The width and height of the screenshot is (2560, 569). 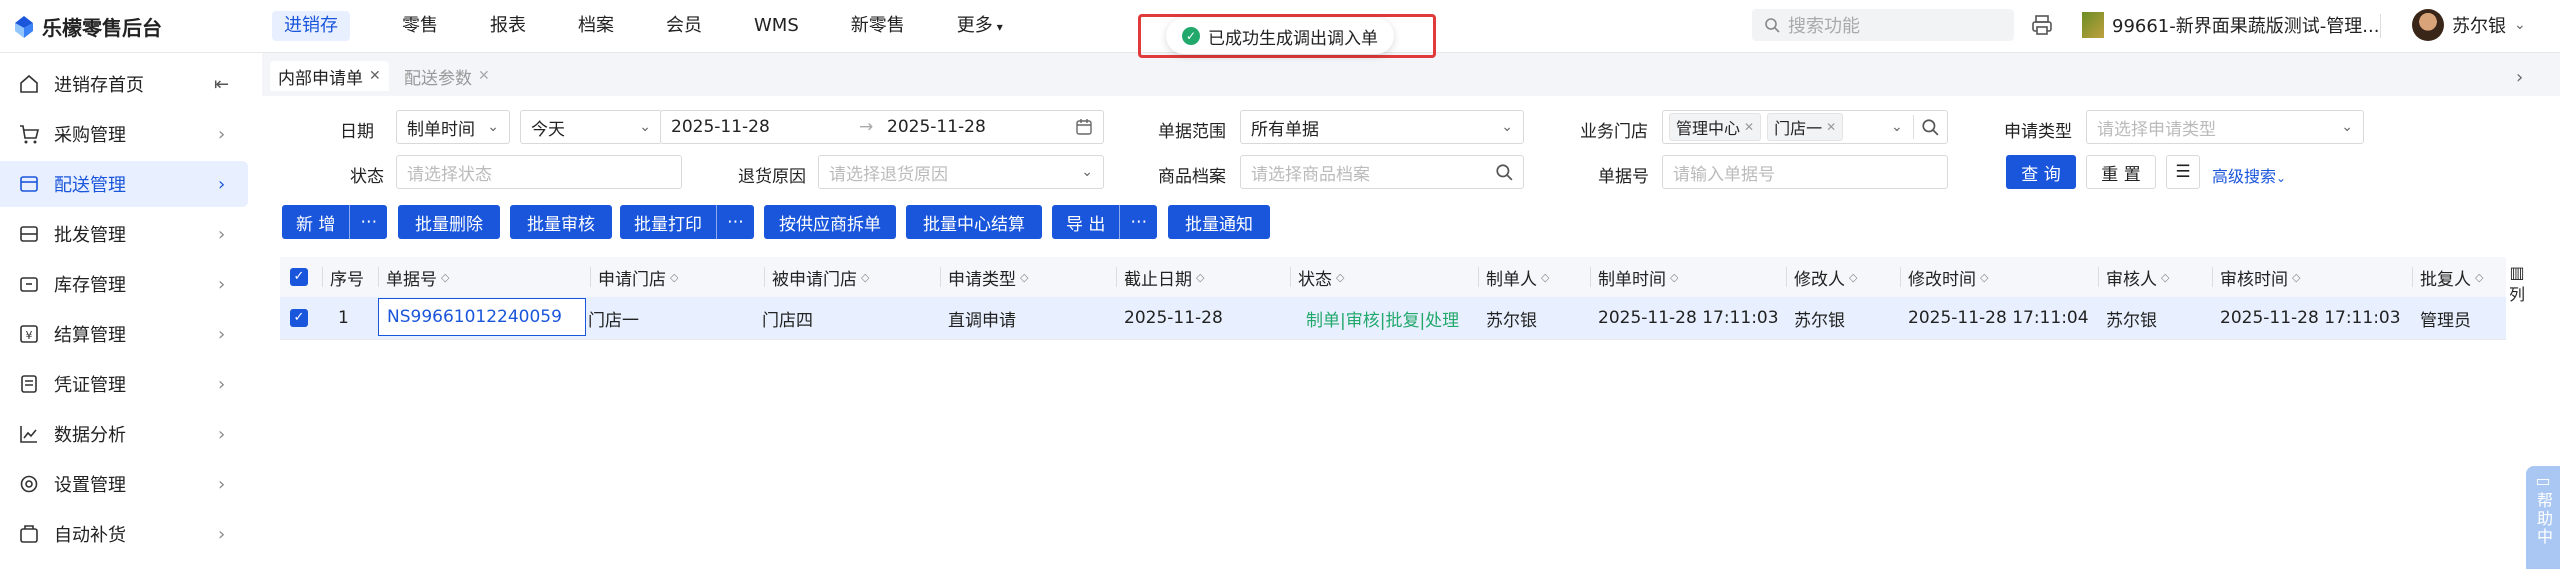 I want to click on nav-report: 报表, so click(x=508, y=26).